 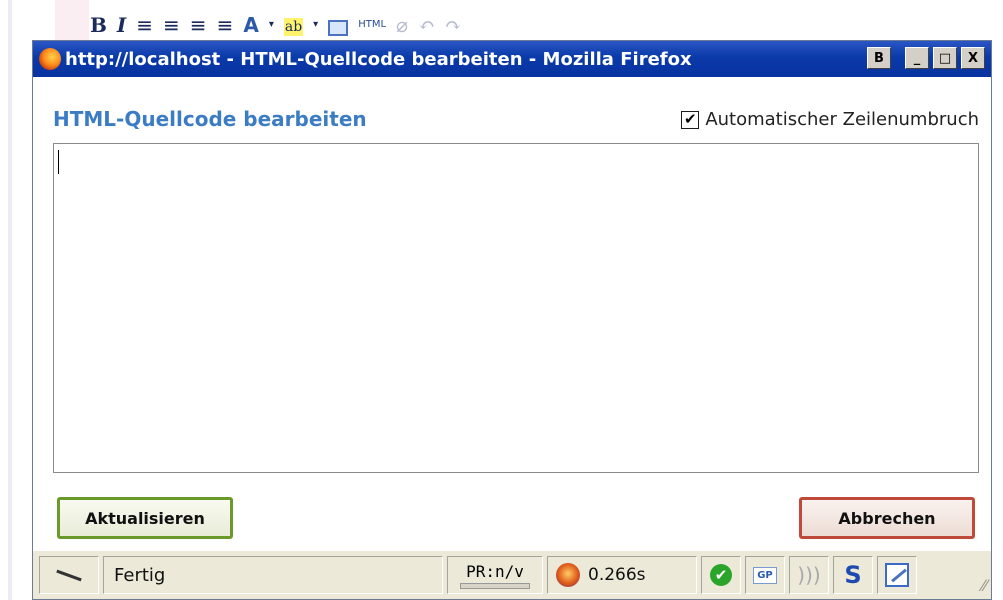 I want to click on check-ok-icon: ✔, so click(x=721, y=575).